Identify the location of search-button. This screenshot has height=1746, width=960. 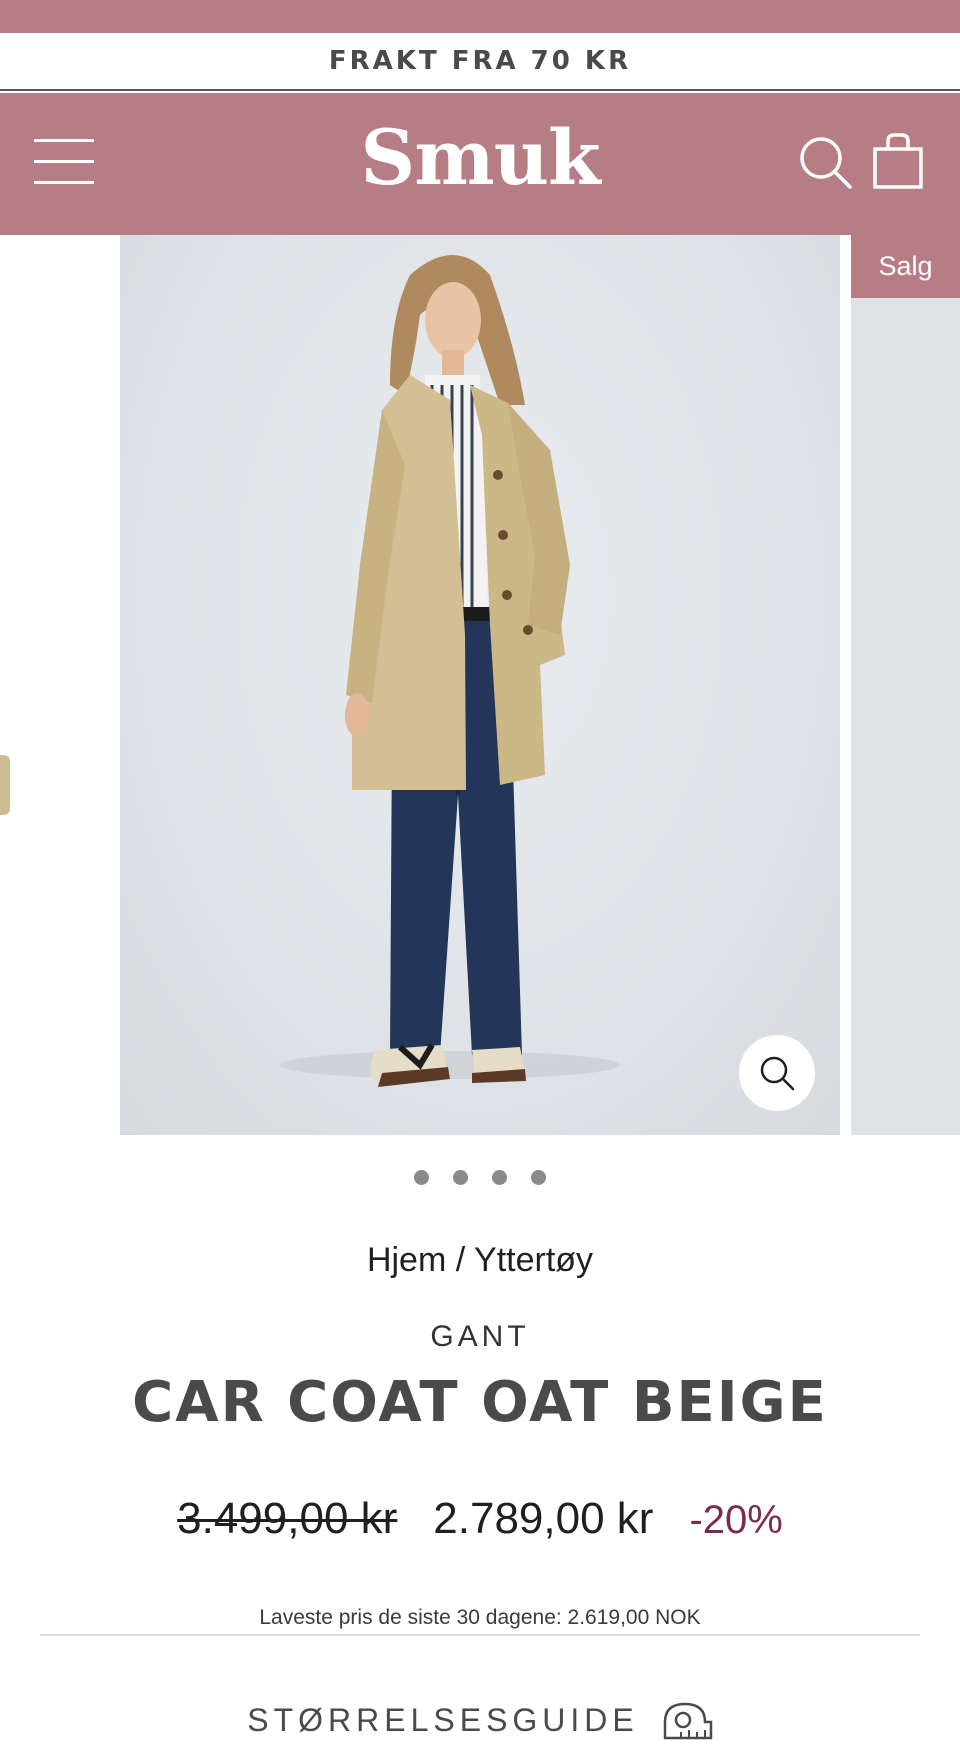
(826, 163).